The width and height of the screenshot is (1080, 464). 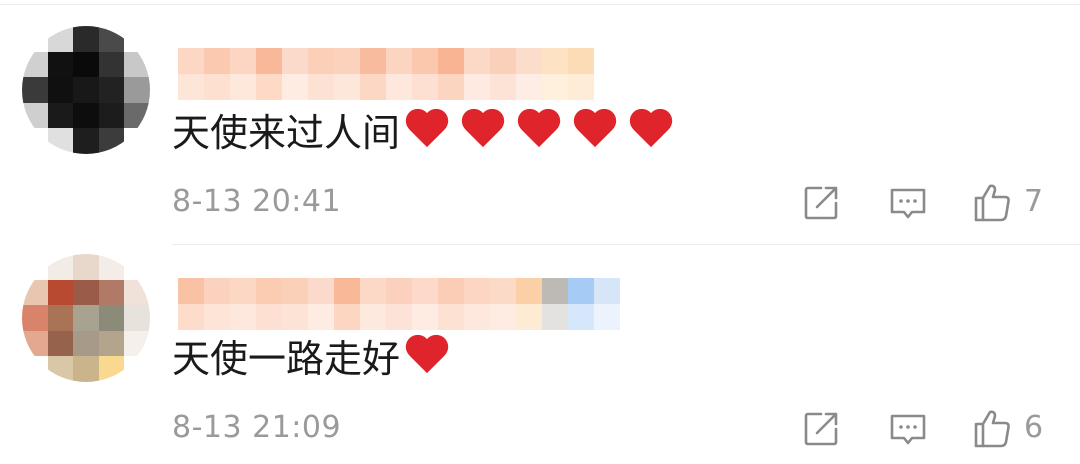 I want to click on comment-text: 天使一路走好, so click(x=311, y=357).